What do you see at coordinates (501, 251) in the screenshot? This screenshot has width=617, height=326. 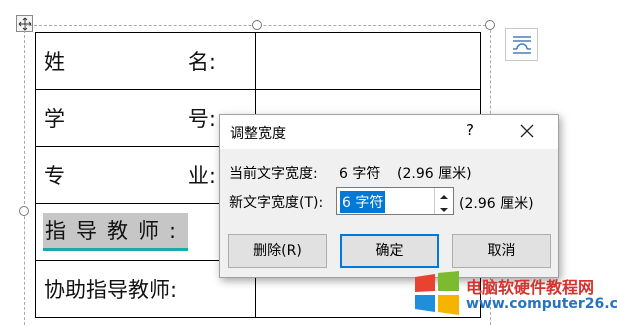 I see `cancel-button: 取消` at bounding box center [501, 251].